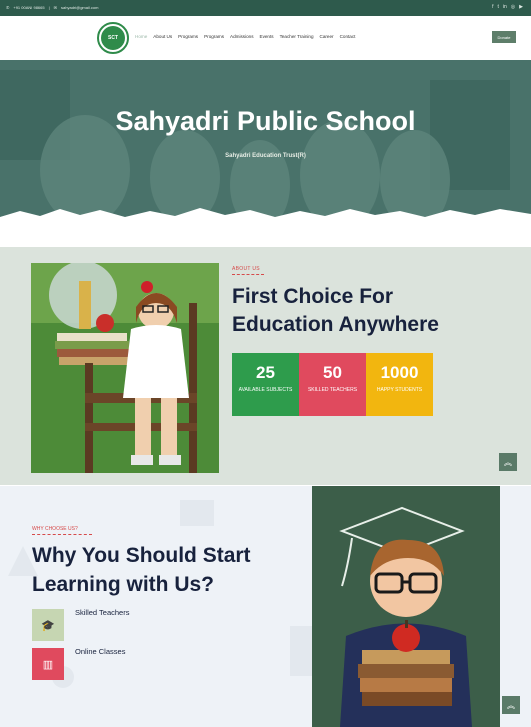 The height and width of the screenshot is (727, 531). I want to click on phone-icon: ✆, so click(8, 7).